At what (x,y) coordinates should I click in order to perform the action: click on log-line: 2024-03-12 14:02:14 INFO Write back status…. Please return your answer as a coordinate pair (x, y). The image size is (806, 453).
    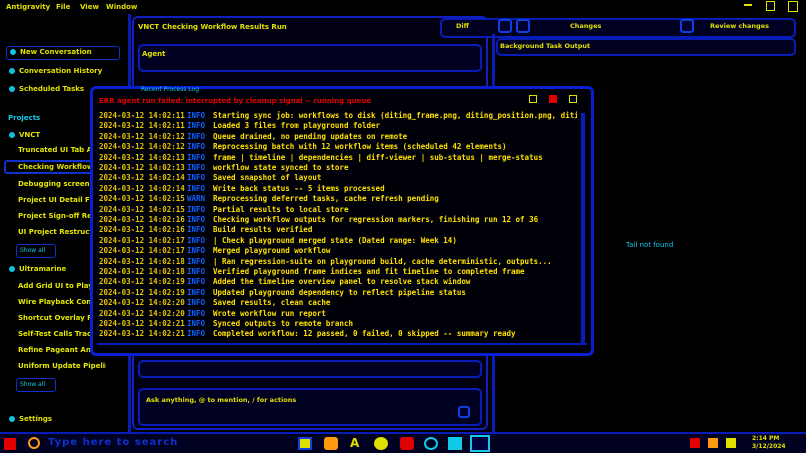
    Looking at the image, I should click on (242, 189).